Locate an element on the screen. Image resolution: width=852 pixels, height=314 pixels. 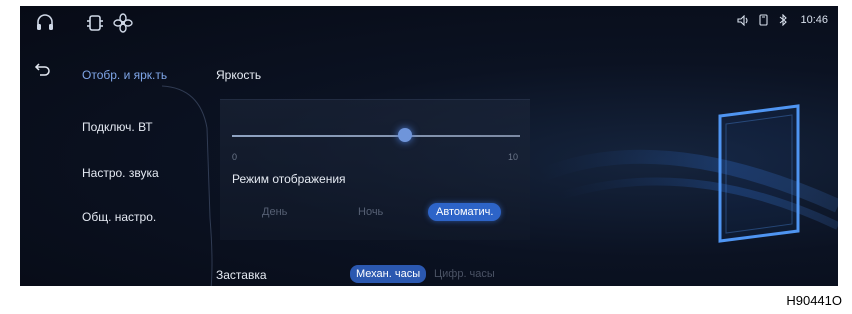
screensaver-digital-button: Цифр. часы is located at coordinates (464, 274).